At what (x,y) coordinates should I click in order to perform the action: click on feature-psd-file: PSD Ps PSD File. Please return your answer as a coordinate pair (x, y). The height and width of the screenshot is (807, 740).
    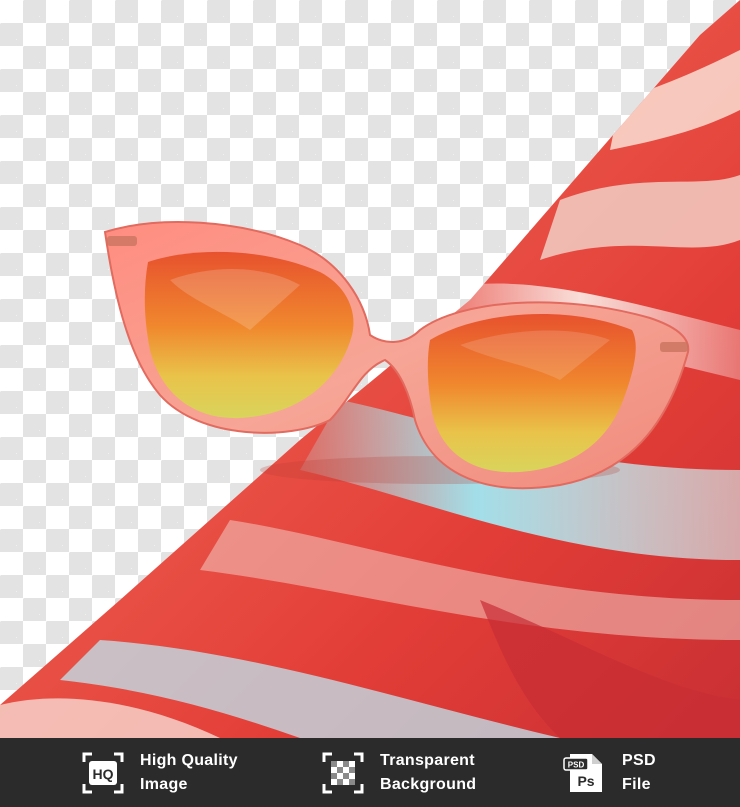
    Looking at the image, I should click on (609, 772).